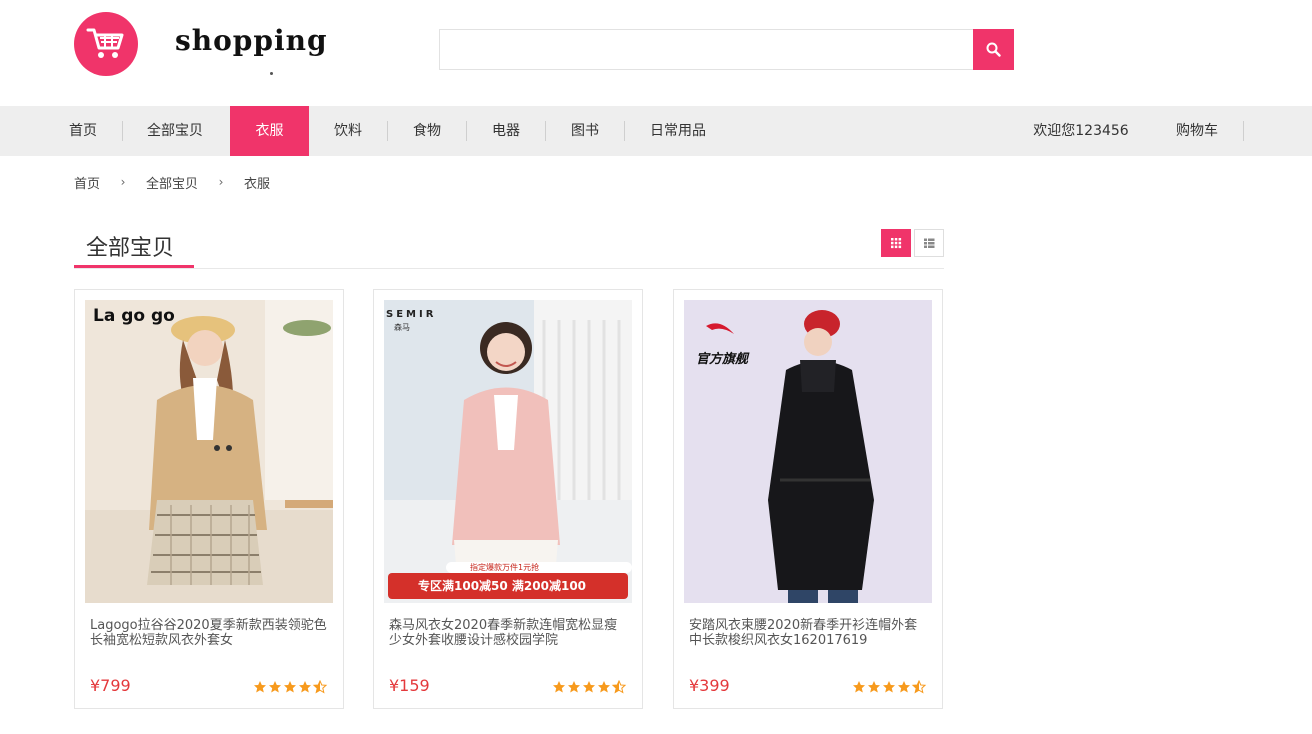 This screenshot has height=734, width=1312. I want to click on product-image: La go go, so click(209, 451).